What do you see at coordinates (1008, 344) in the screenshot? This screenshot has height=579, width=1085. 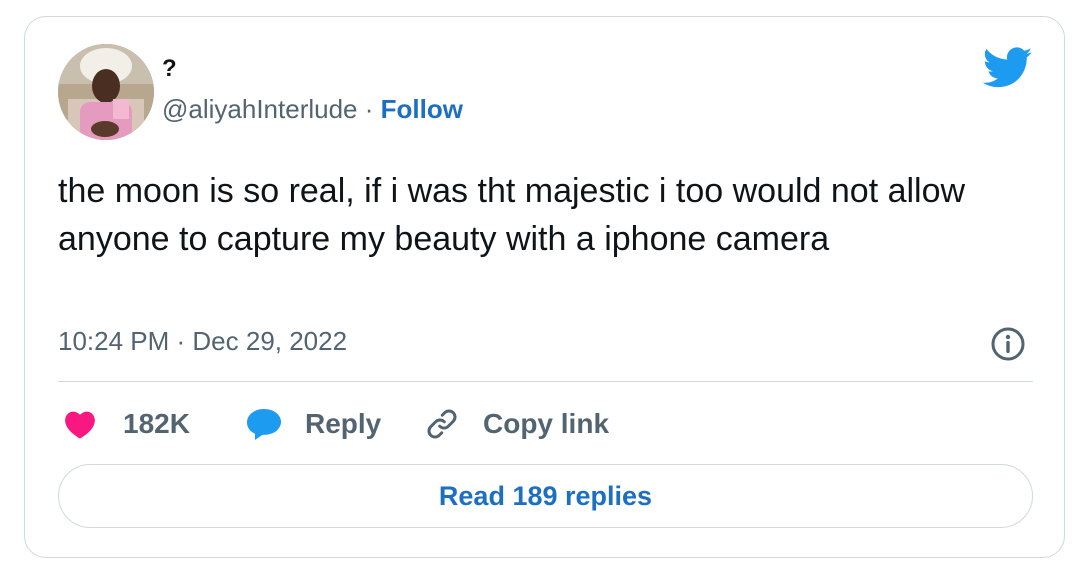 I see `info-icon` at bounding box center [1008, 344].